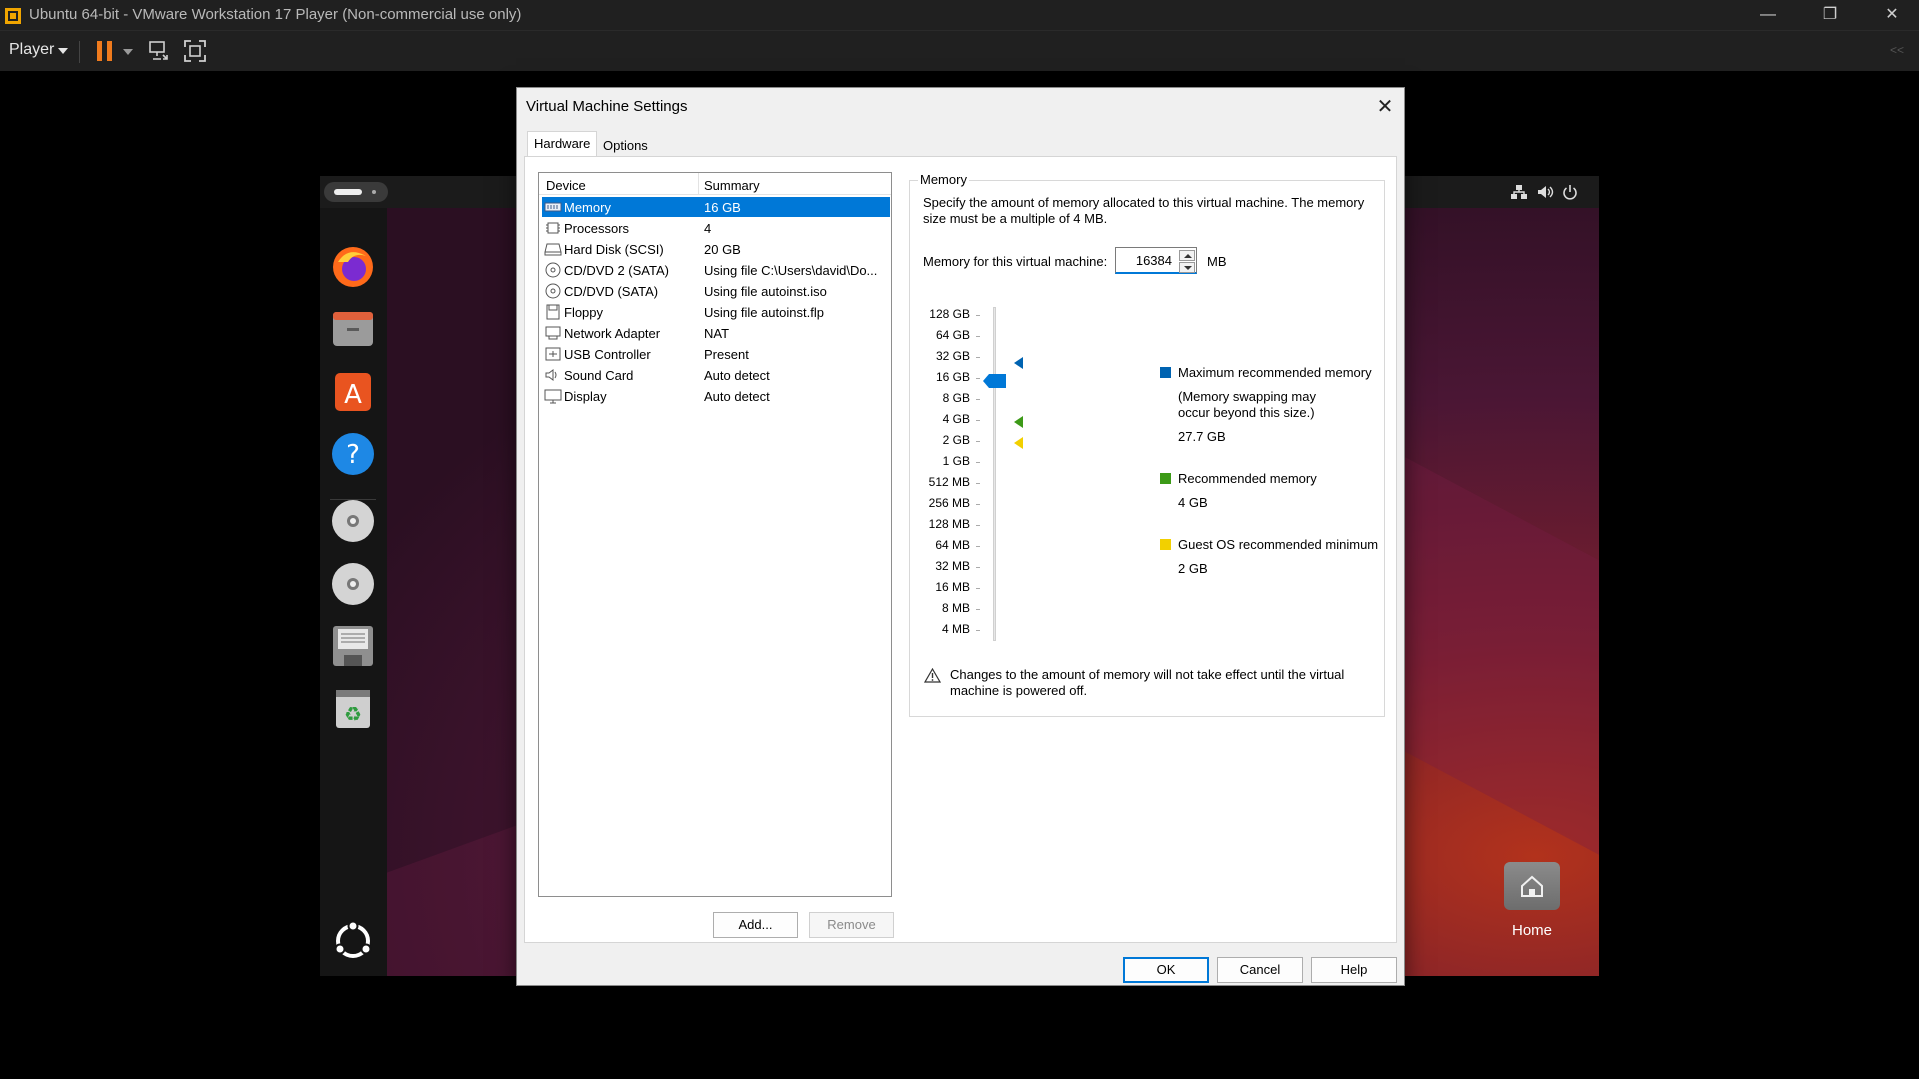 The image size is (1919, 1079). Describe the element at coordinates (949, 524) in the screenshot. I see `scale-label: 128 MB` at that location.